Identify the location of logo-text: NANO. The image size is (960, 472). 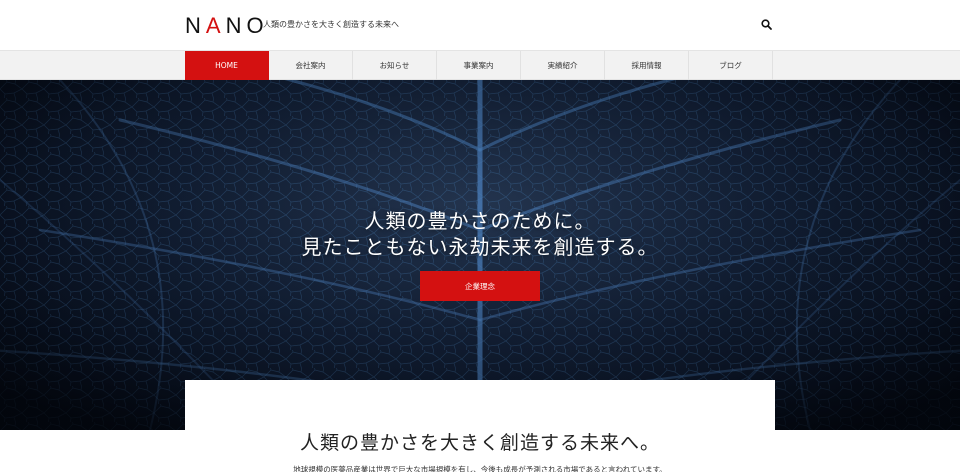
(227, 25).